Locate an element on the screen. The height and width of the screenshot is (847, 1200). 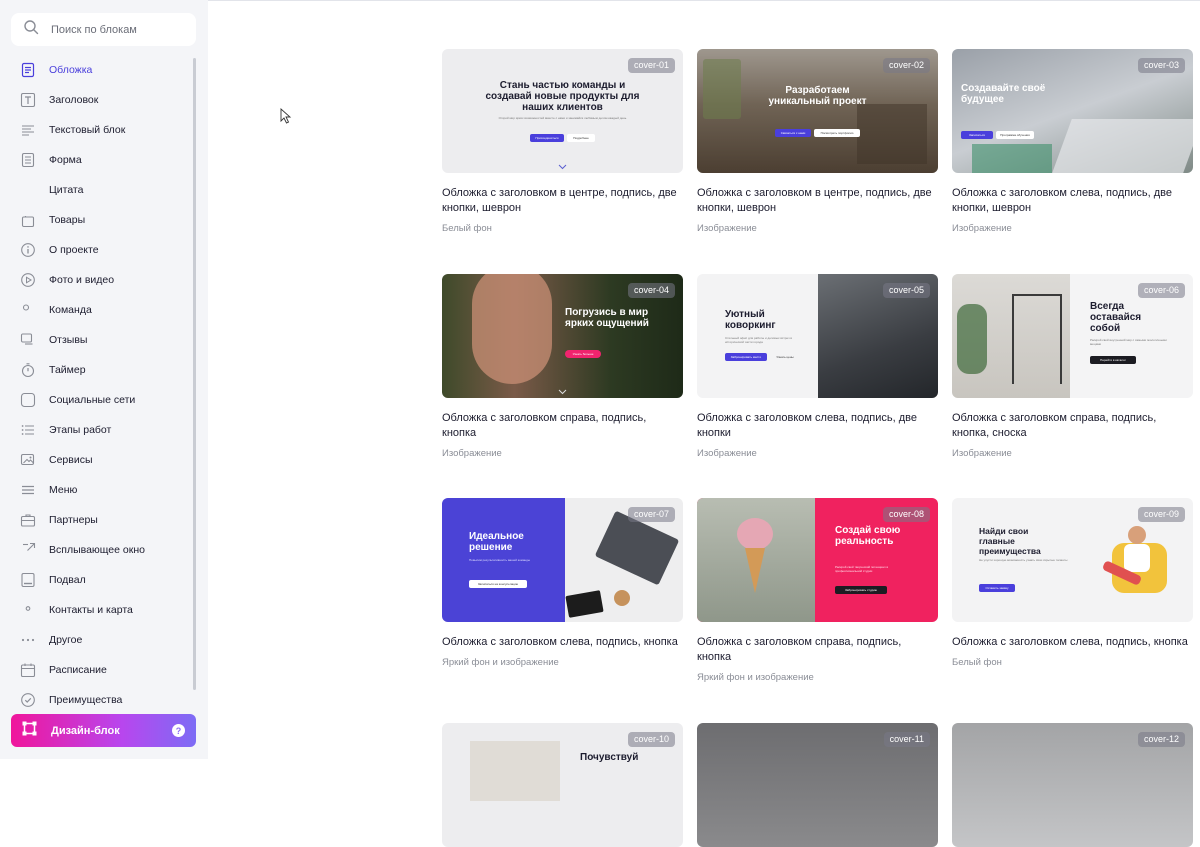
sidebar-item-label: Расписание is located at coordinates (78, 670).